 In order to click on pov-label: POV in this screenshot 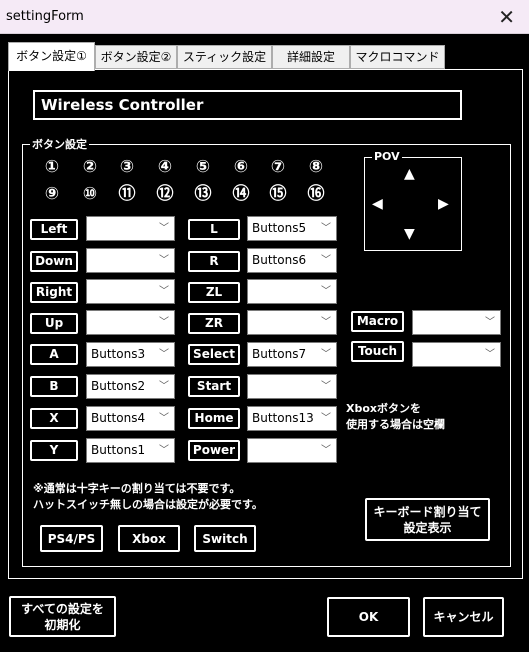, I will do `click(387, 156)`.